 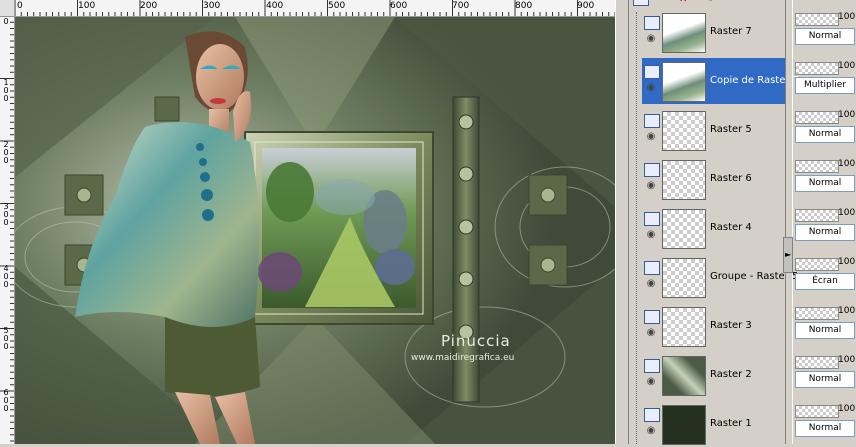 I want to click on palette-splitter, so click(x=789, y=222).